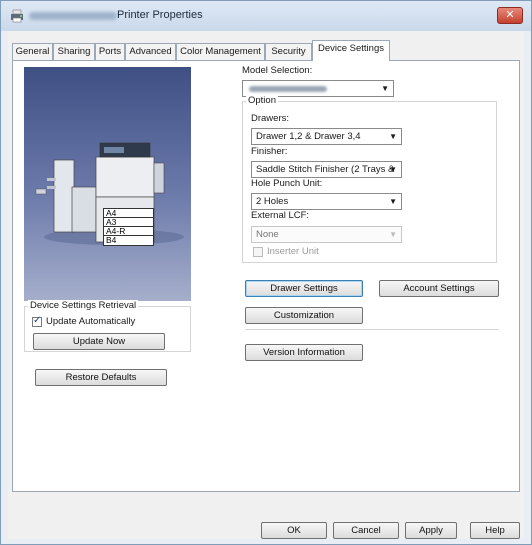 The image size is (532, 545). What do you see at coordinates (220, 51) in the screenshot?
I see `tab-color-management: Color Management` at bounding box center [220, 51].